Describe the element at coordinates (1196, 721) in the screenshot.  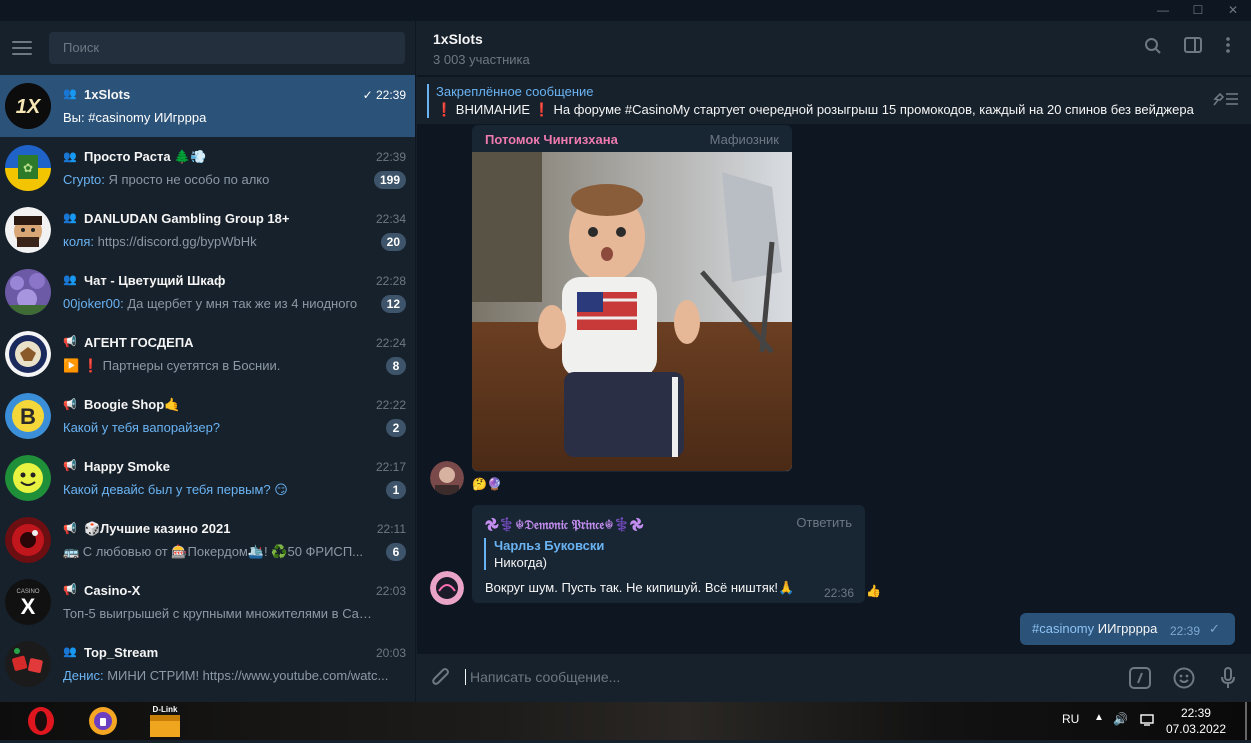
I see `system-clock: 22:39 07.03.2022` at that location.